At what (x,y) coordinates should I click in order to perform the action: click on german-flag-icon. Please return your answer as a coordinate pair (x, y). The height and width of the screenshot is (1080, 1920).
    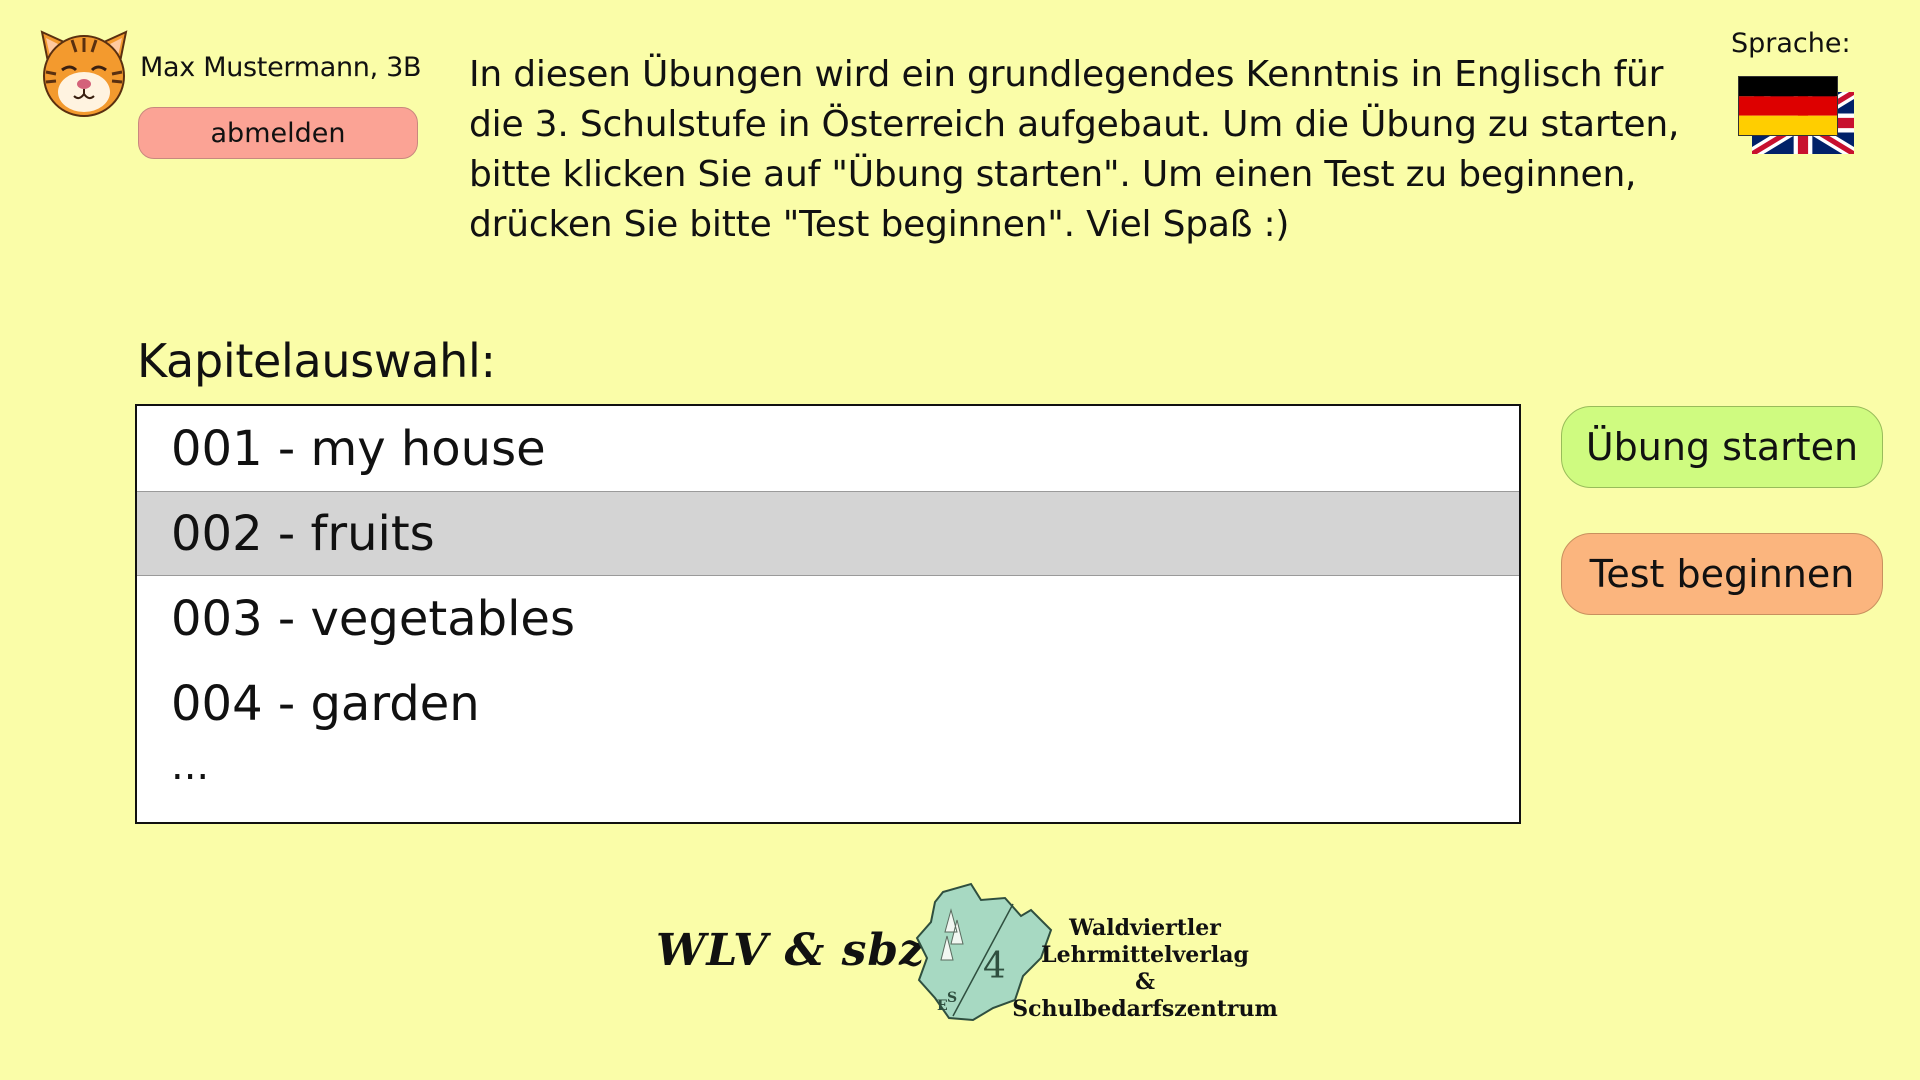
    Looking at the image, I should click on (1788, 106).